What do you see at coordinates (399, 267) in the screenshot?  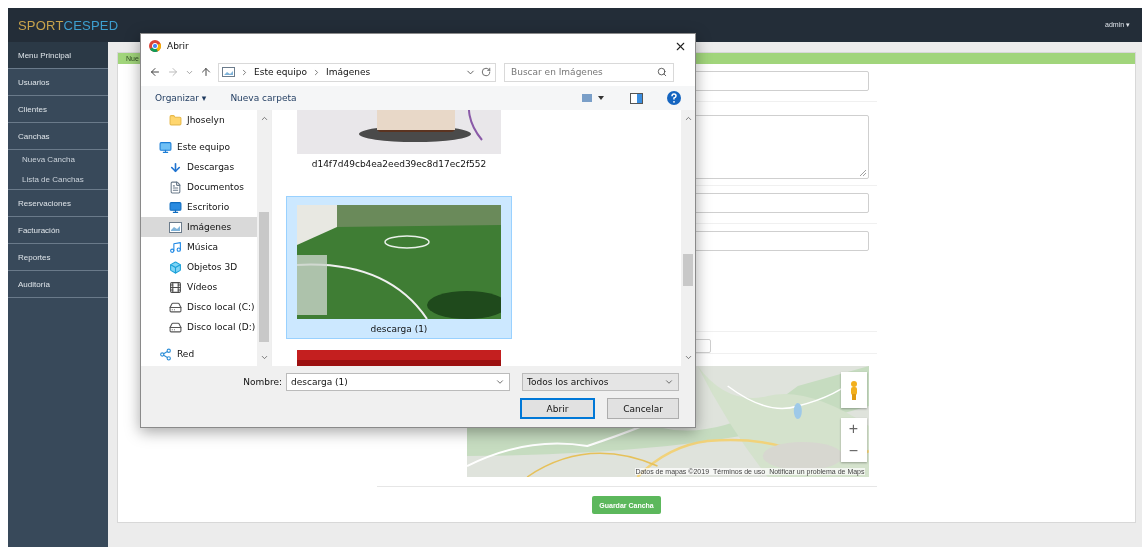 I see `file-tile: descarga (1)` at bounding box center [399, 267].